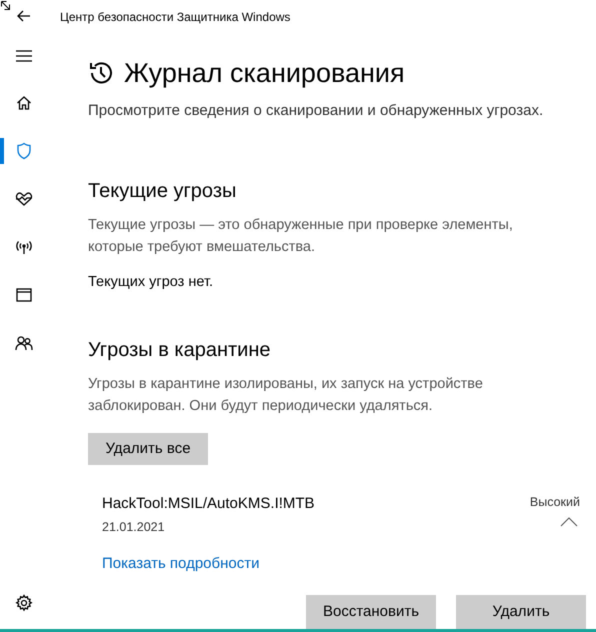 This screenshot has width=596, height=632. Describe the element at coordinates (148, 449) in the screenshot. I see `remove-all-button: Удалить все` at that location.